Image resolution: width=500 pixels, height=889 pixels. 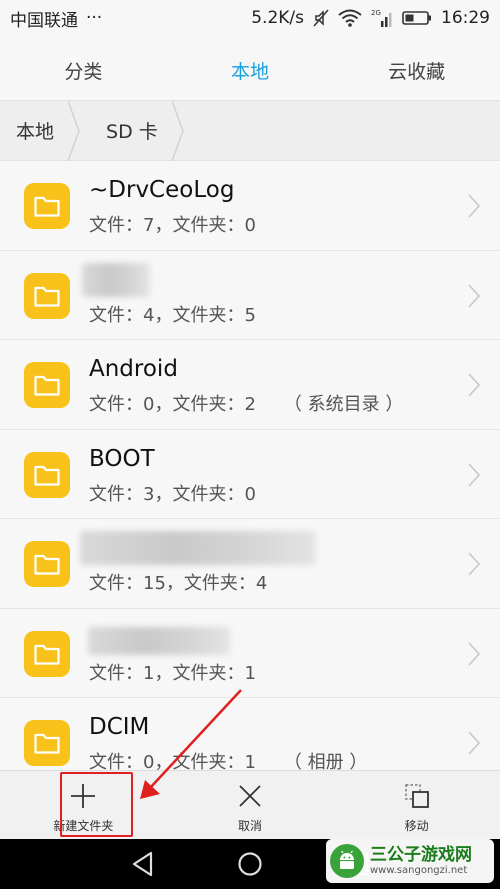 What do you see at coordinates (417, 71) in the screenshot?
I see `tab-label: 云收藏` at bounding box center [417, 71].